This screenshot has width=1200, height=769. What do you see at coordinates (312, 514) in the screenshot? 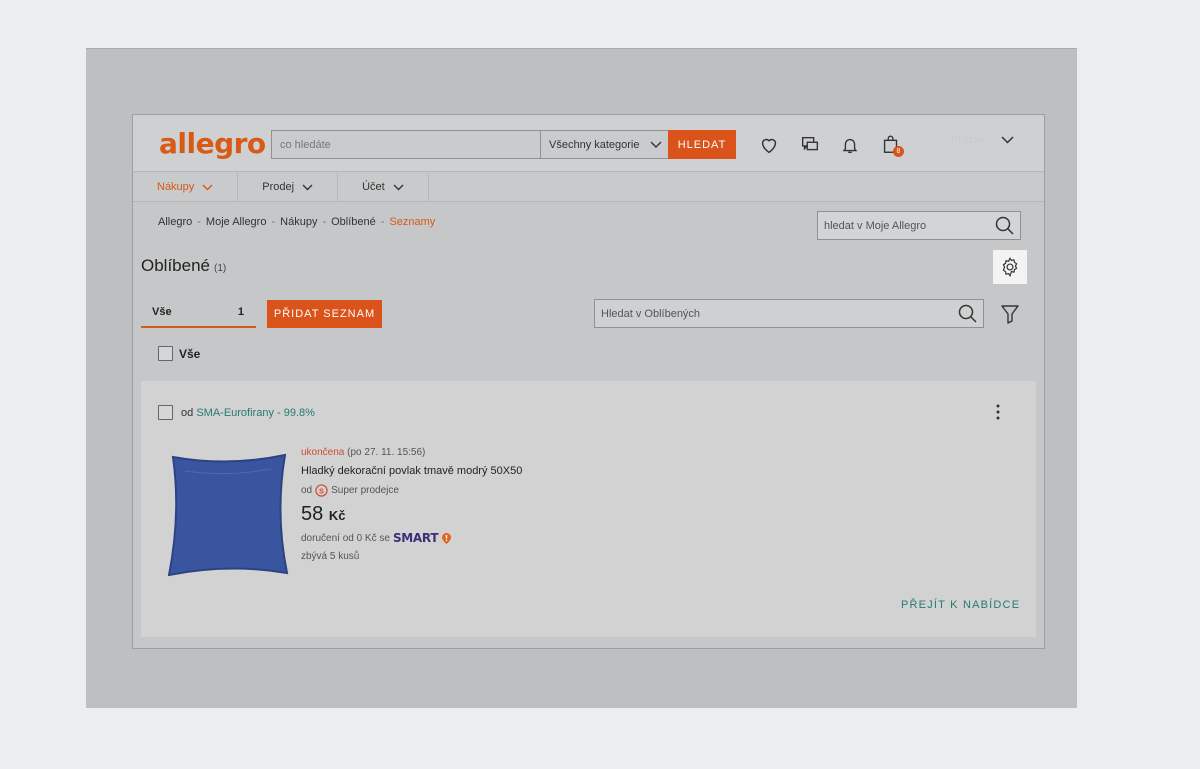
I see `price-value: 58` at bounding box center [312, 514].